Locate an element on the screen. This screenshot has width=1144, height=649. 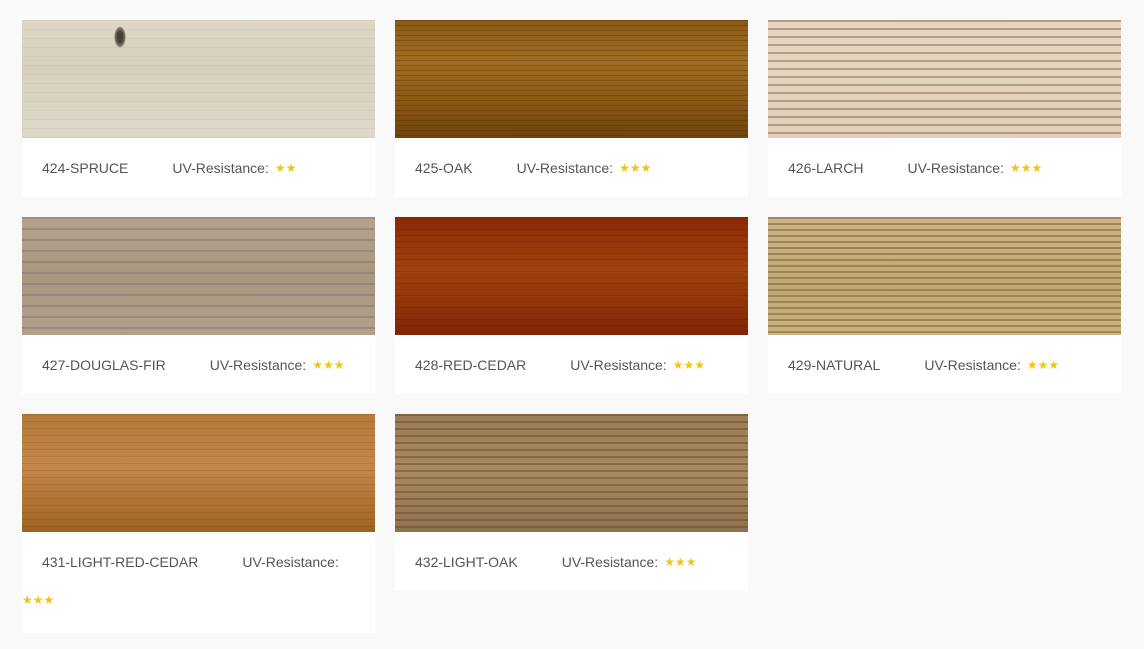
product-name: 428-RED-CEDAR is located at coordinates (470, 365).